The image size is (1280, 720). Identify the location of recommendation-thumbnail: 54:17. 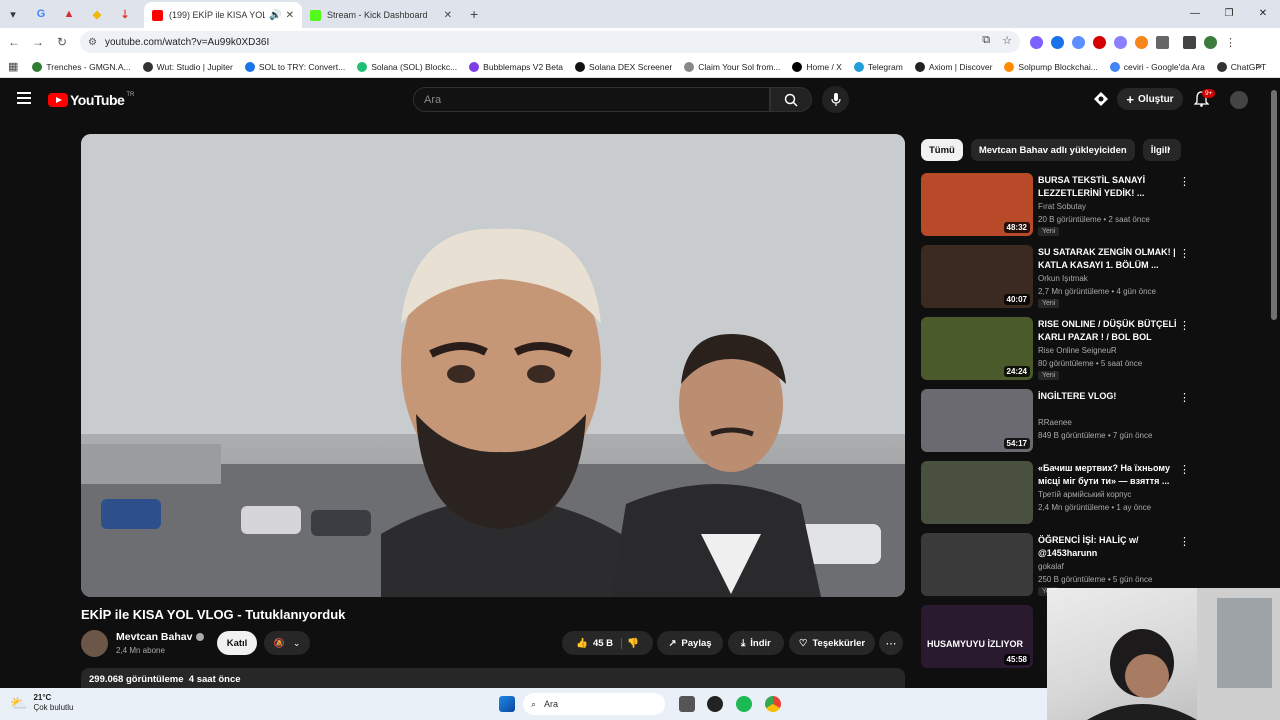
(977, 420).